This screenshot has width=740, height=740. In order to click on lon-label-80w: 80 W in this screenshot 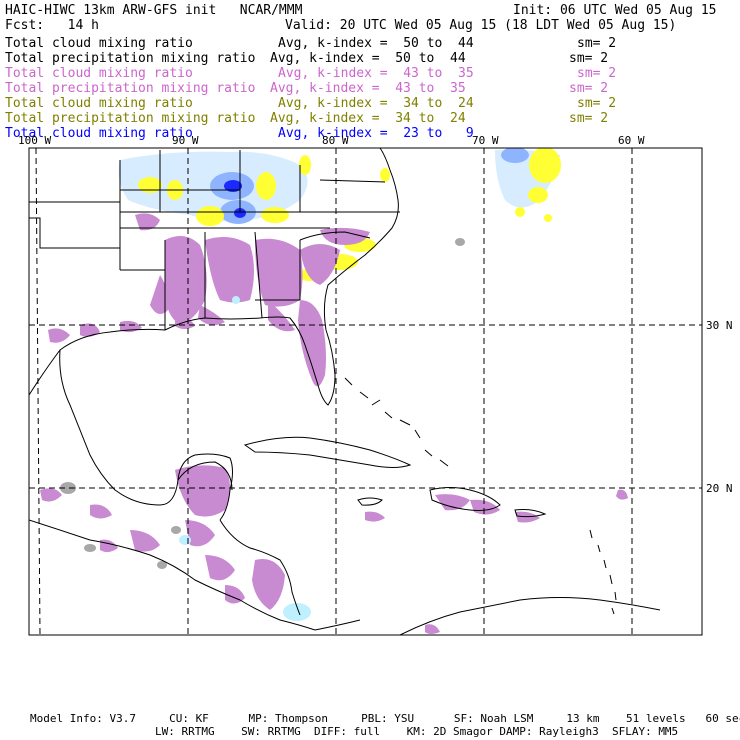, I will do `click(335, 140)`.